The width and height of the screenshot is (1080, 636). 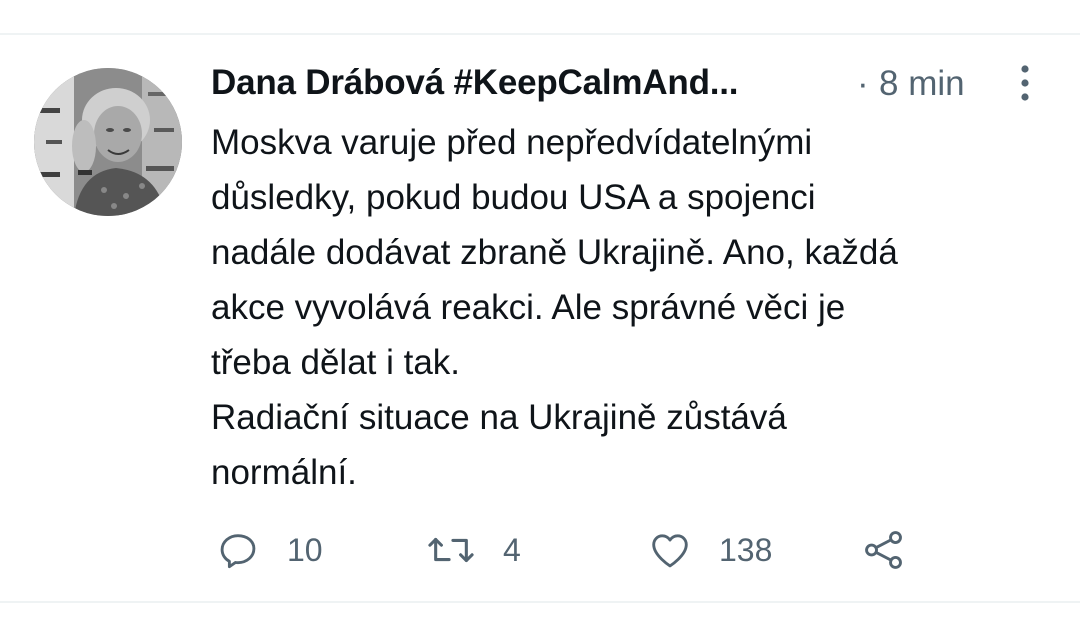 I want to click on like-button: 138, so click(x=709, y=550).